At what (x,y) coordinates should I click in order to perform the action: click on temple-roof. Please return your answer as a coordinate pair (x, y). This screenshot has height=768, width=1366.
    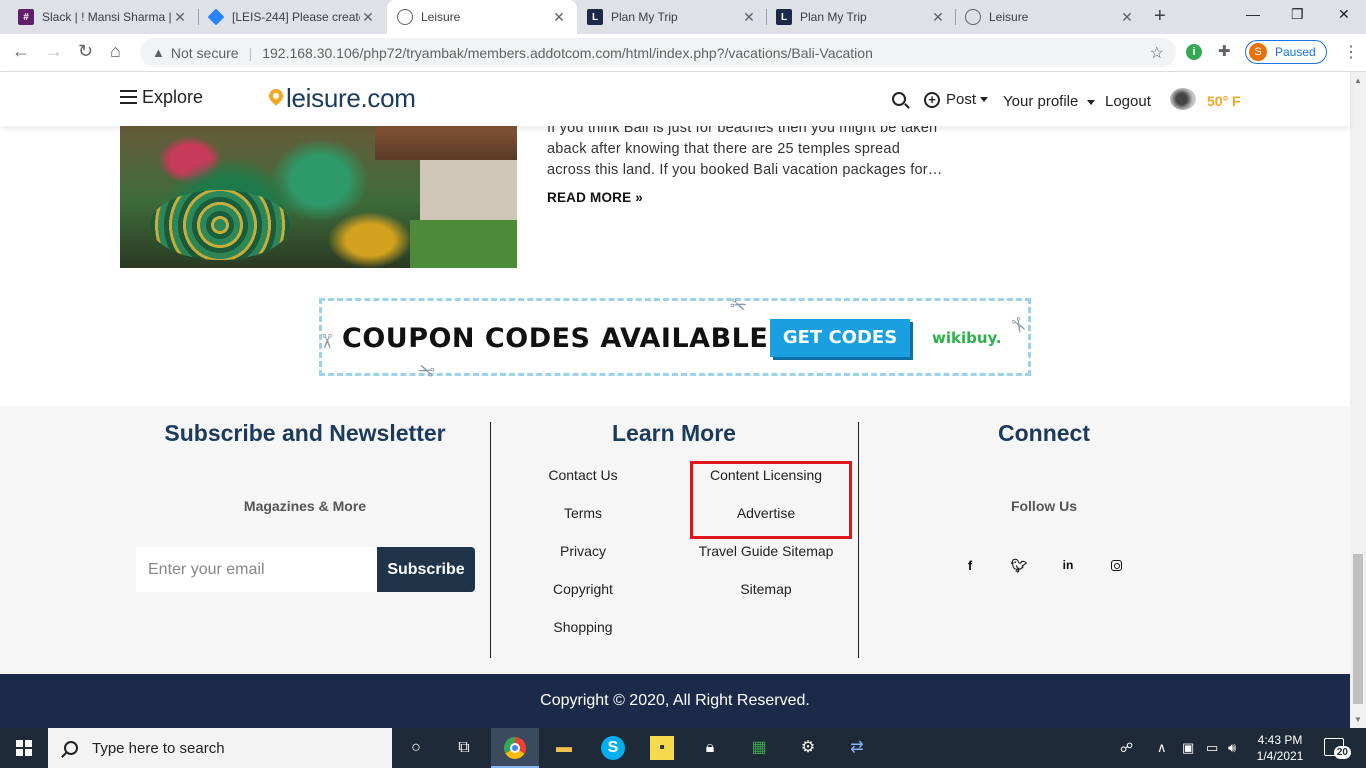
    Looking at the image, I should click on (446, 140).